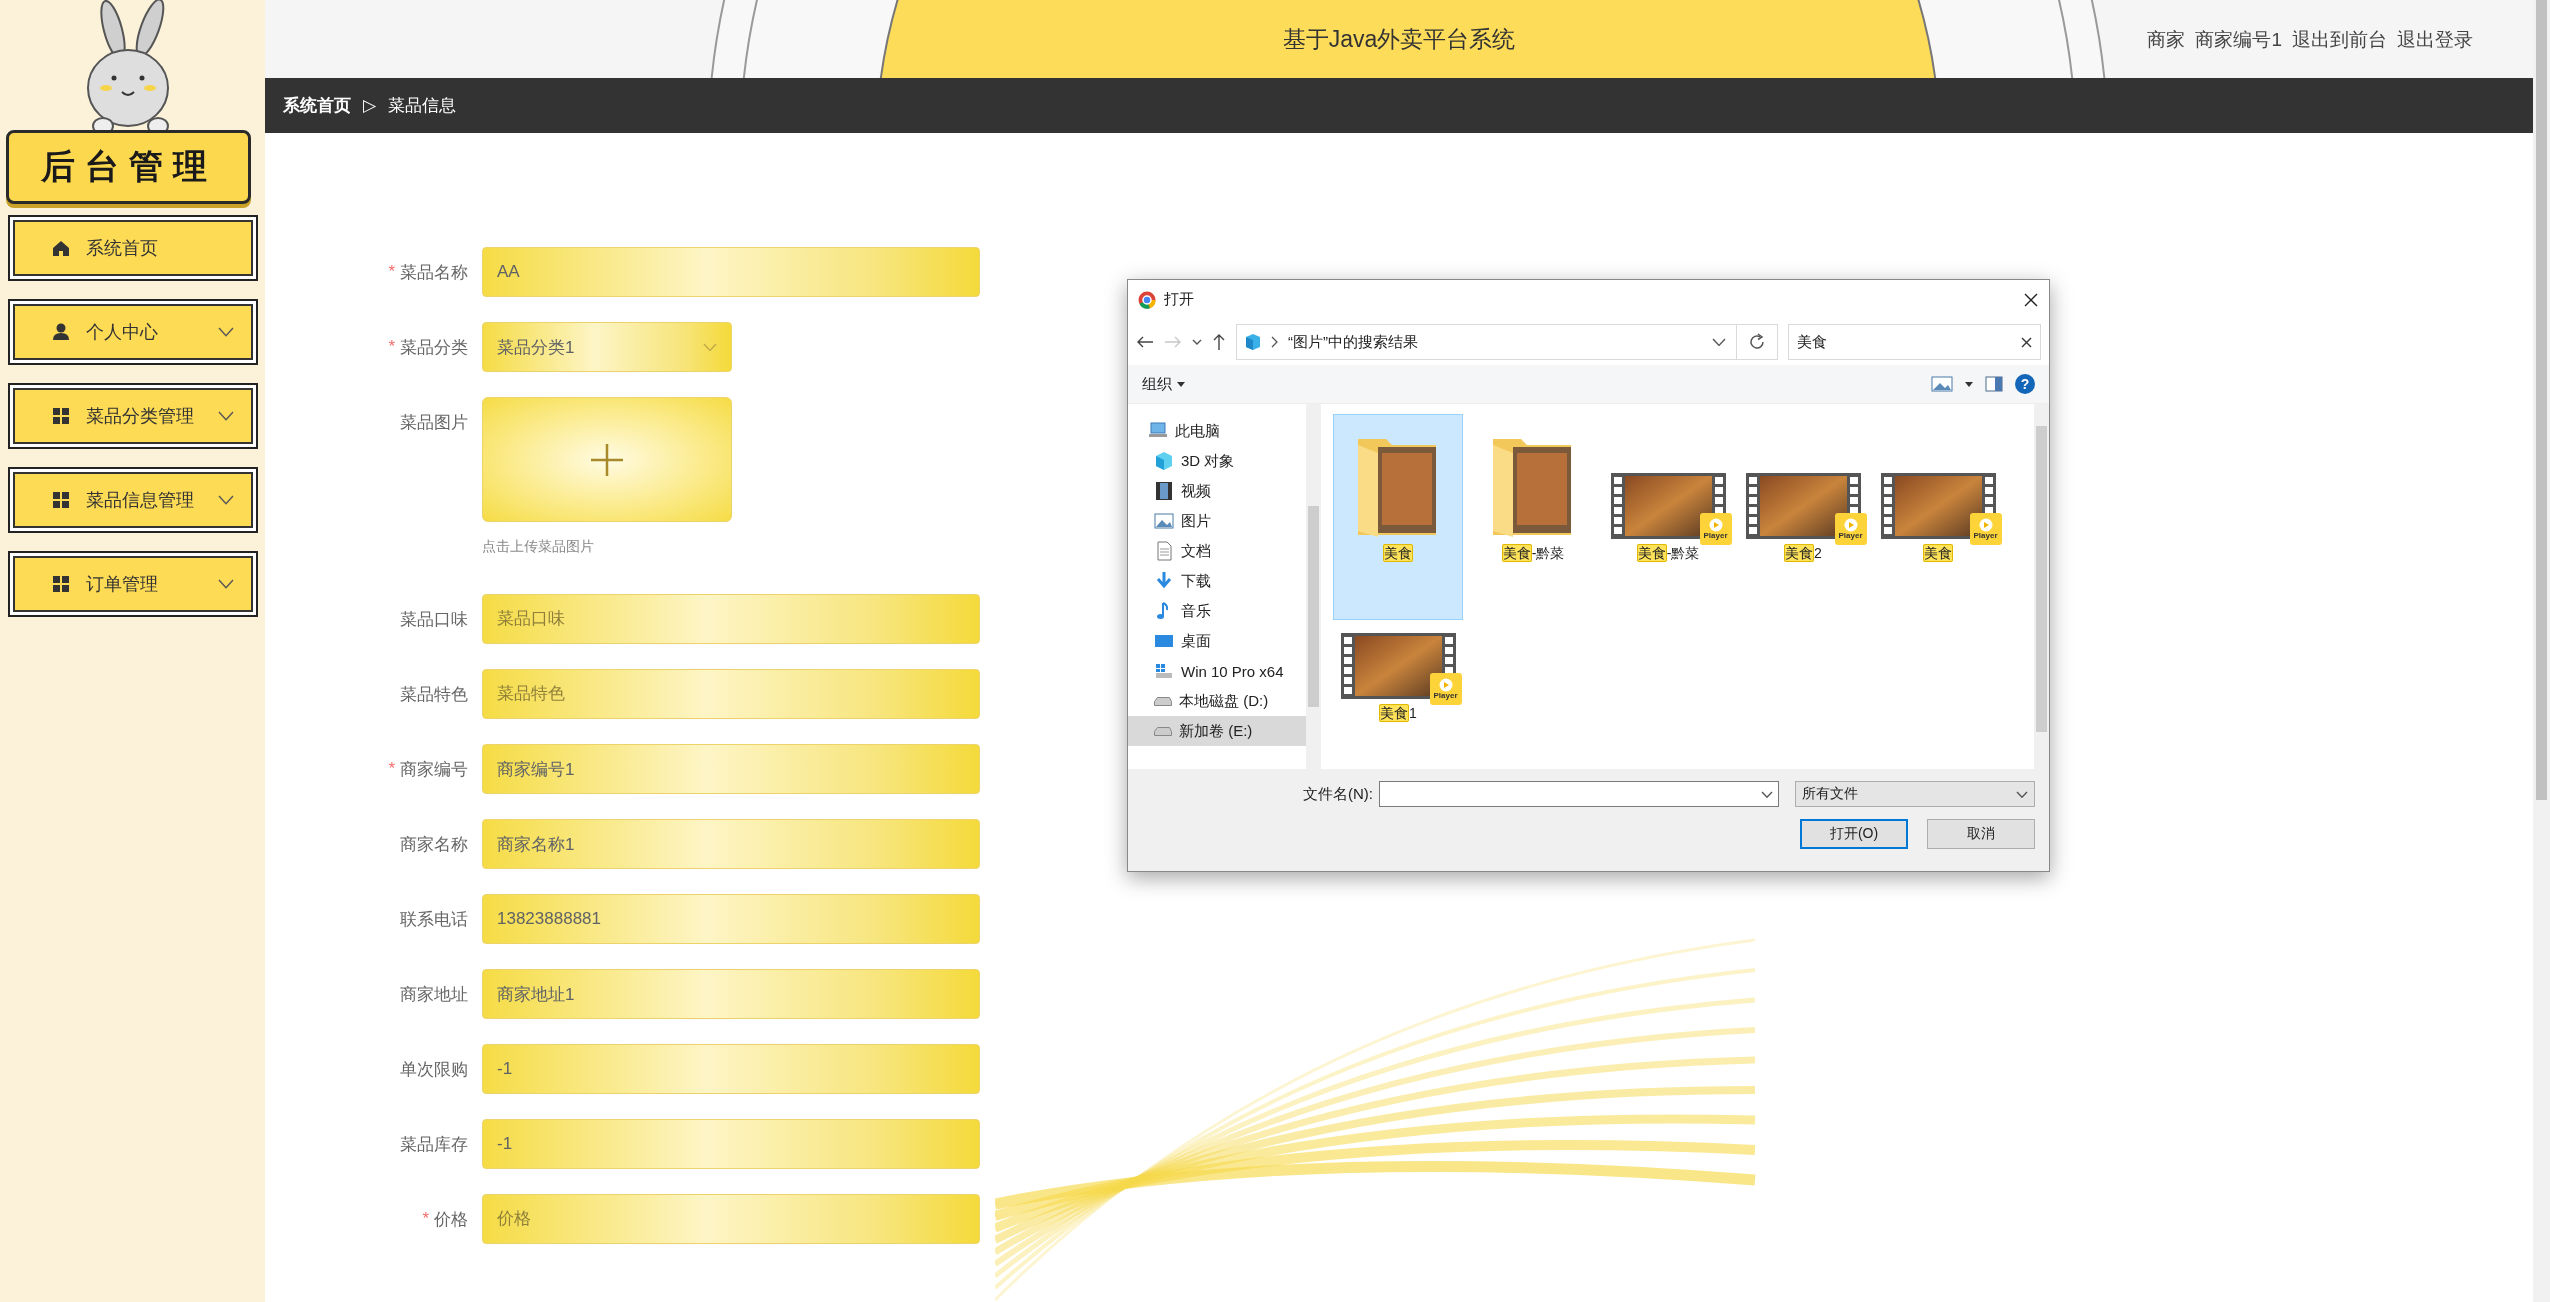 The width and height of the screenshot is (2550, 1302). What do you see at coordinates (607, 347) in the screenshot?
I see `select-field: 菜品分类1` at bounding box center [607, 347].